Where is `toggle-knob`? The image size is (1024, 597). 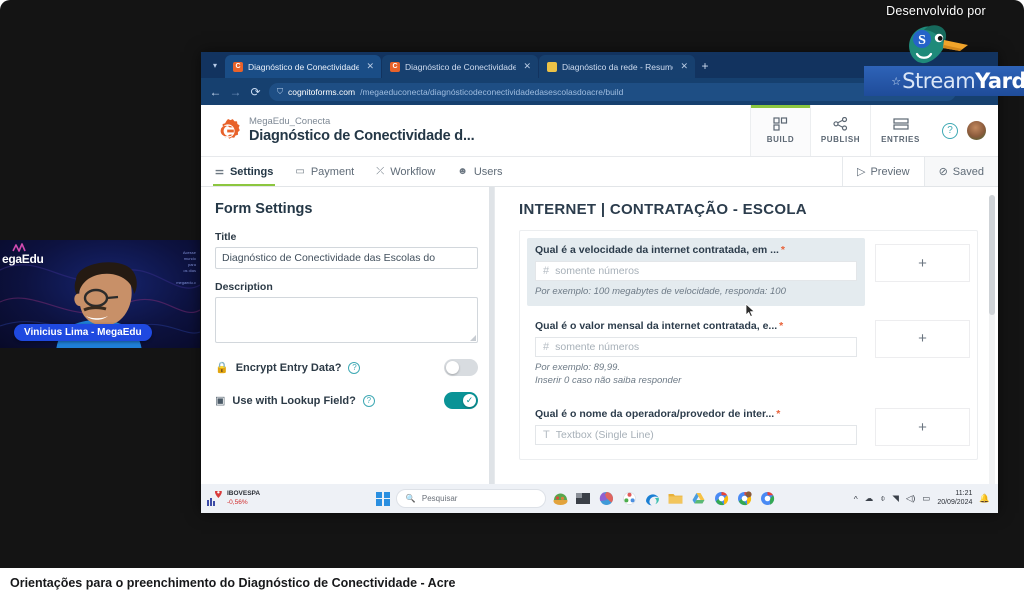 toggle-knob is located at coordinates (452, 367).